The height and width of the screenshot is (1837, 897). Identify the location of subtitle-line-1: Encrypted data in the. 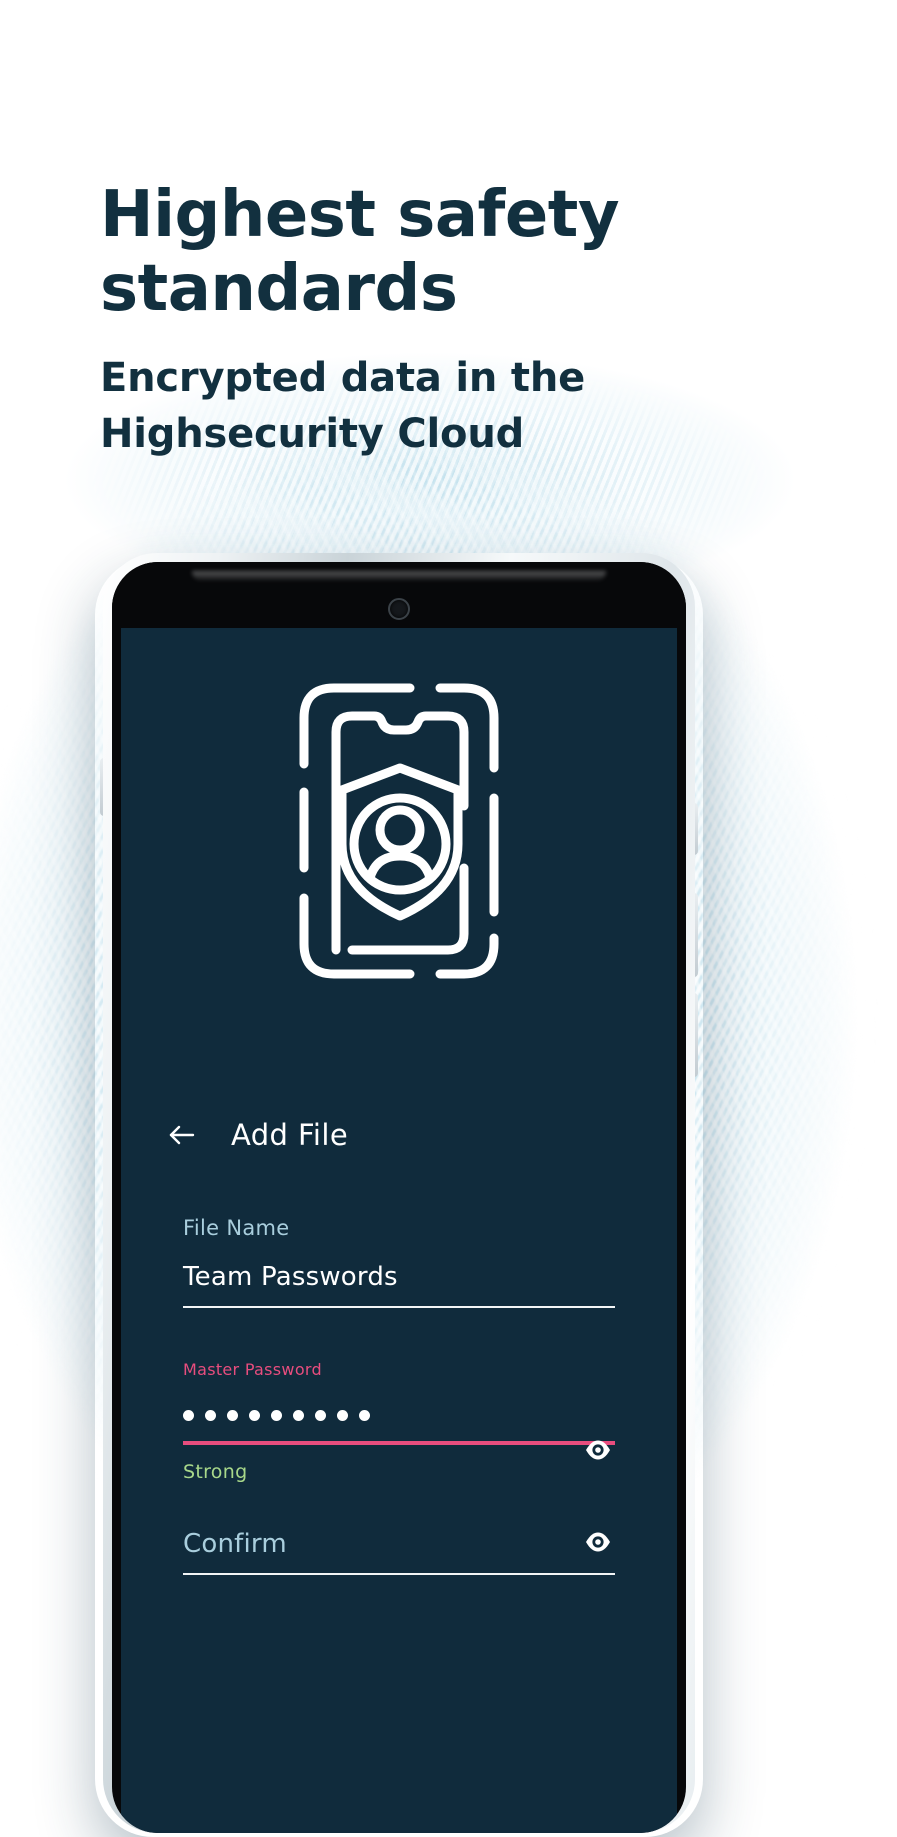
(343, 378).